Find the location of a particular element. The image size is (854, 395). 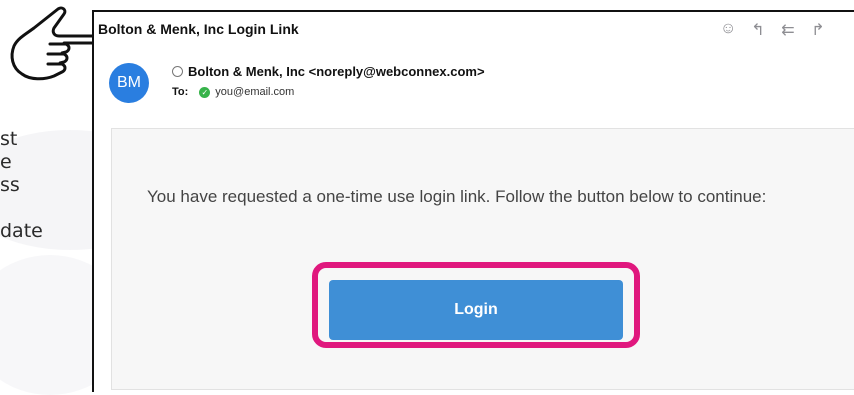

email-actions-toolbar: ☺ ↰ ⇇ ↱ is located at coordinates (773, 30).